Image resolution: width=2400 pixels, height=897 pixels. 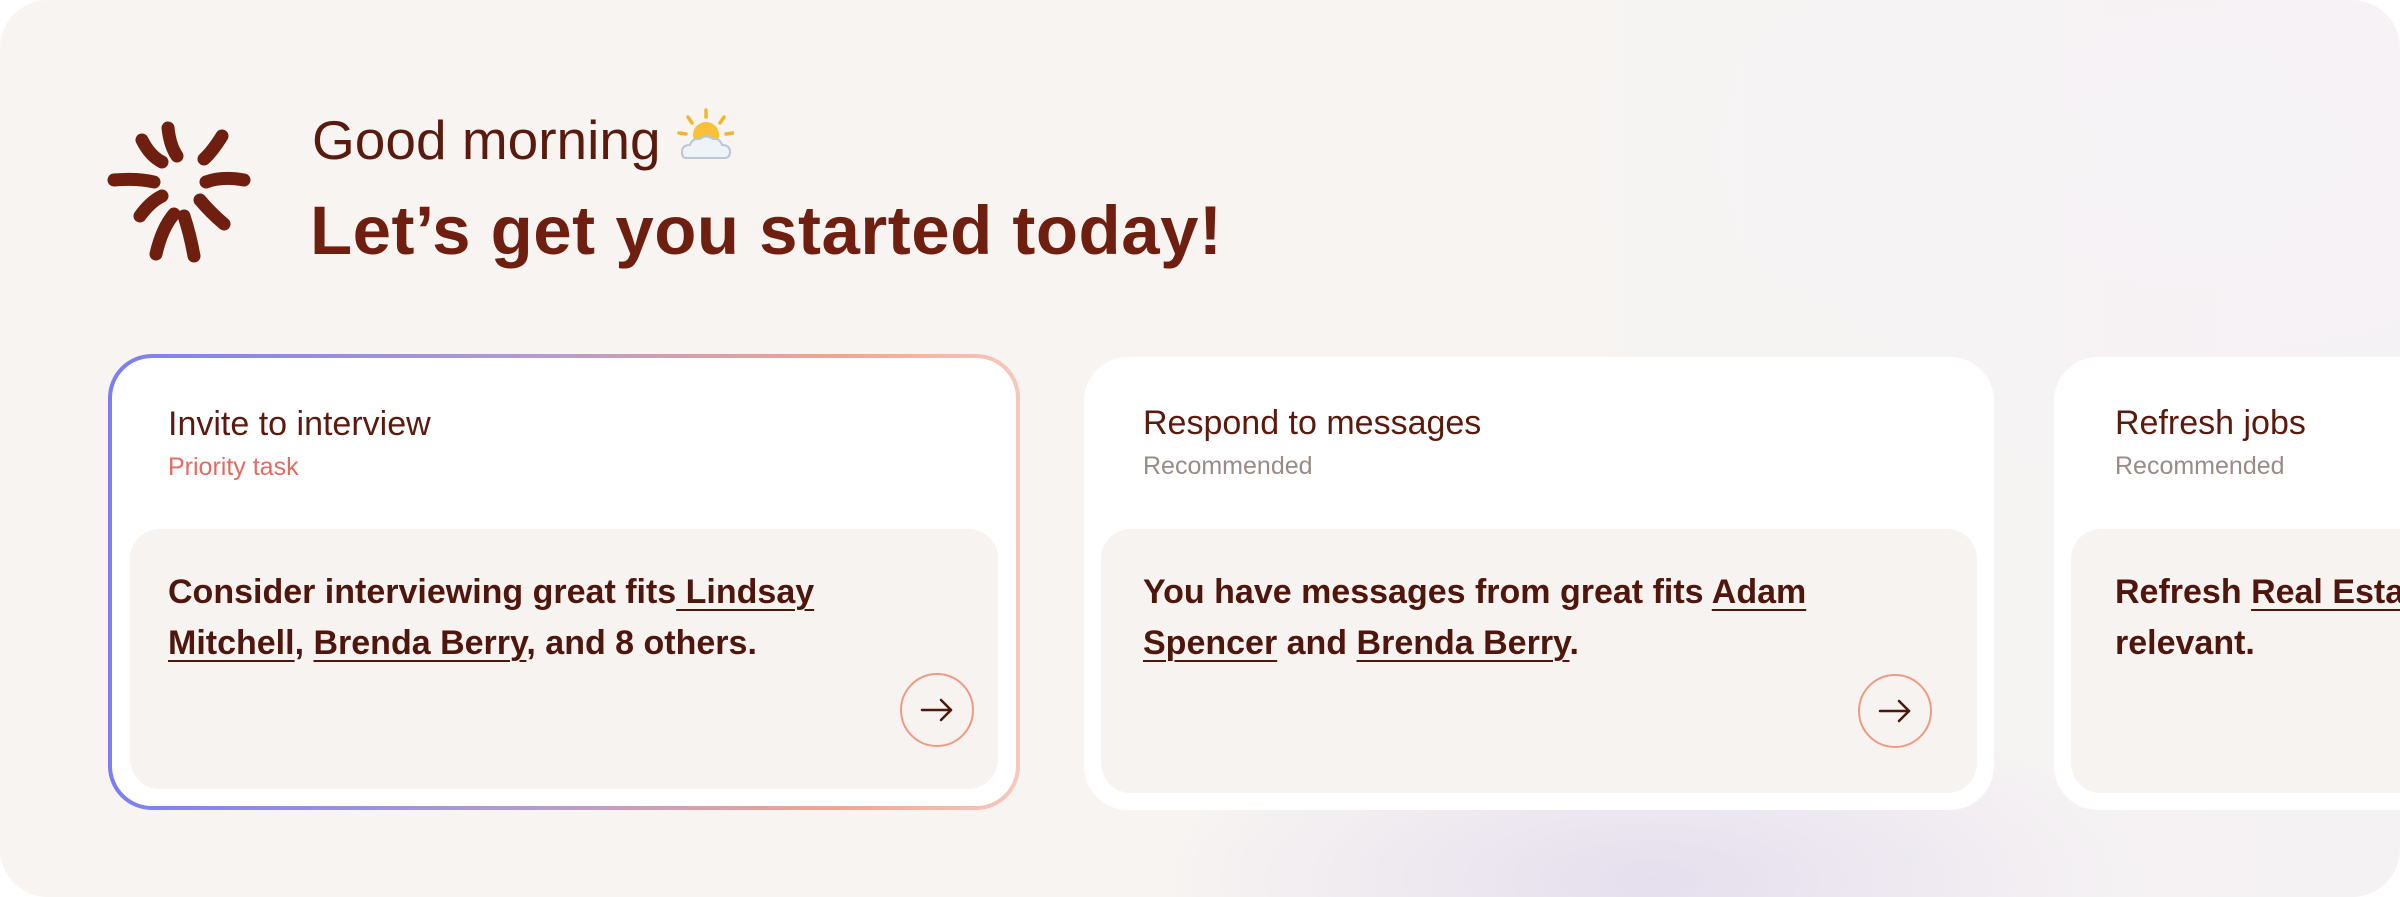 What do you see at coordinates (233, 467) in the screenshot?
I see `priority-badge: Priority task` at bounding box center [233, 467].